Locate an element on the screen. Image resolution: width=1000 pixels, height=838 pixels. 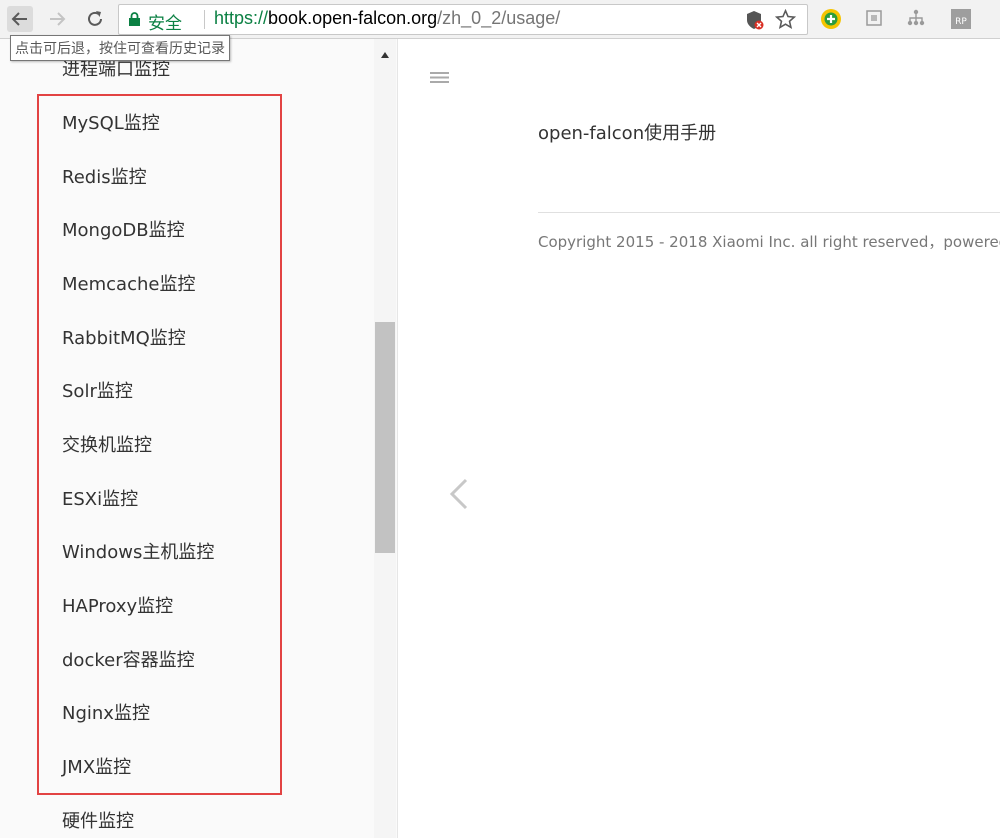
sidebar-item-process-port: 进程端口监控 is located at coordinates (116, 70).